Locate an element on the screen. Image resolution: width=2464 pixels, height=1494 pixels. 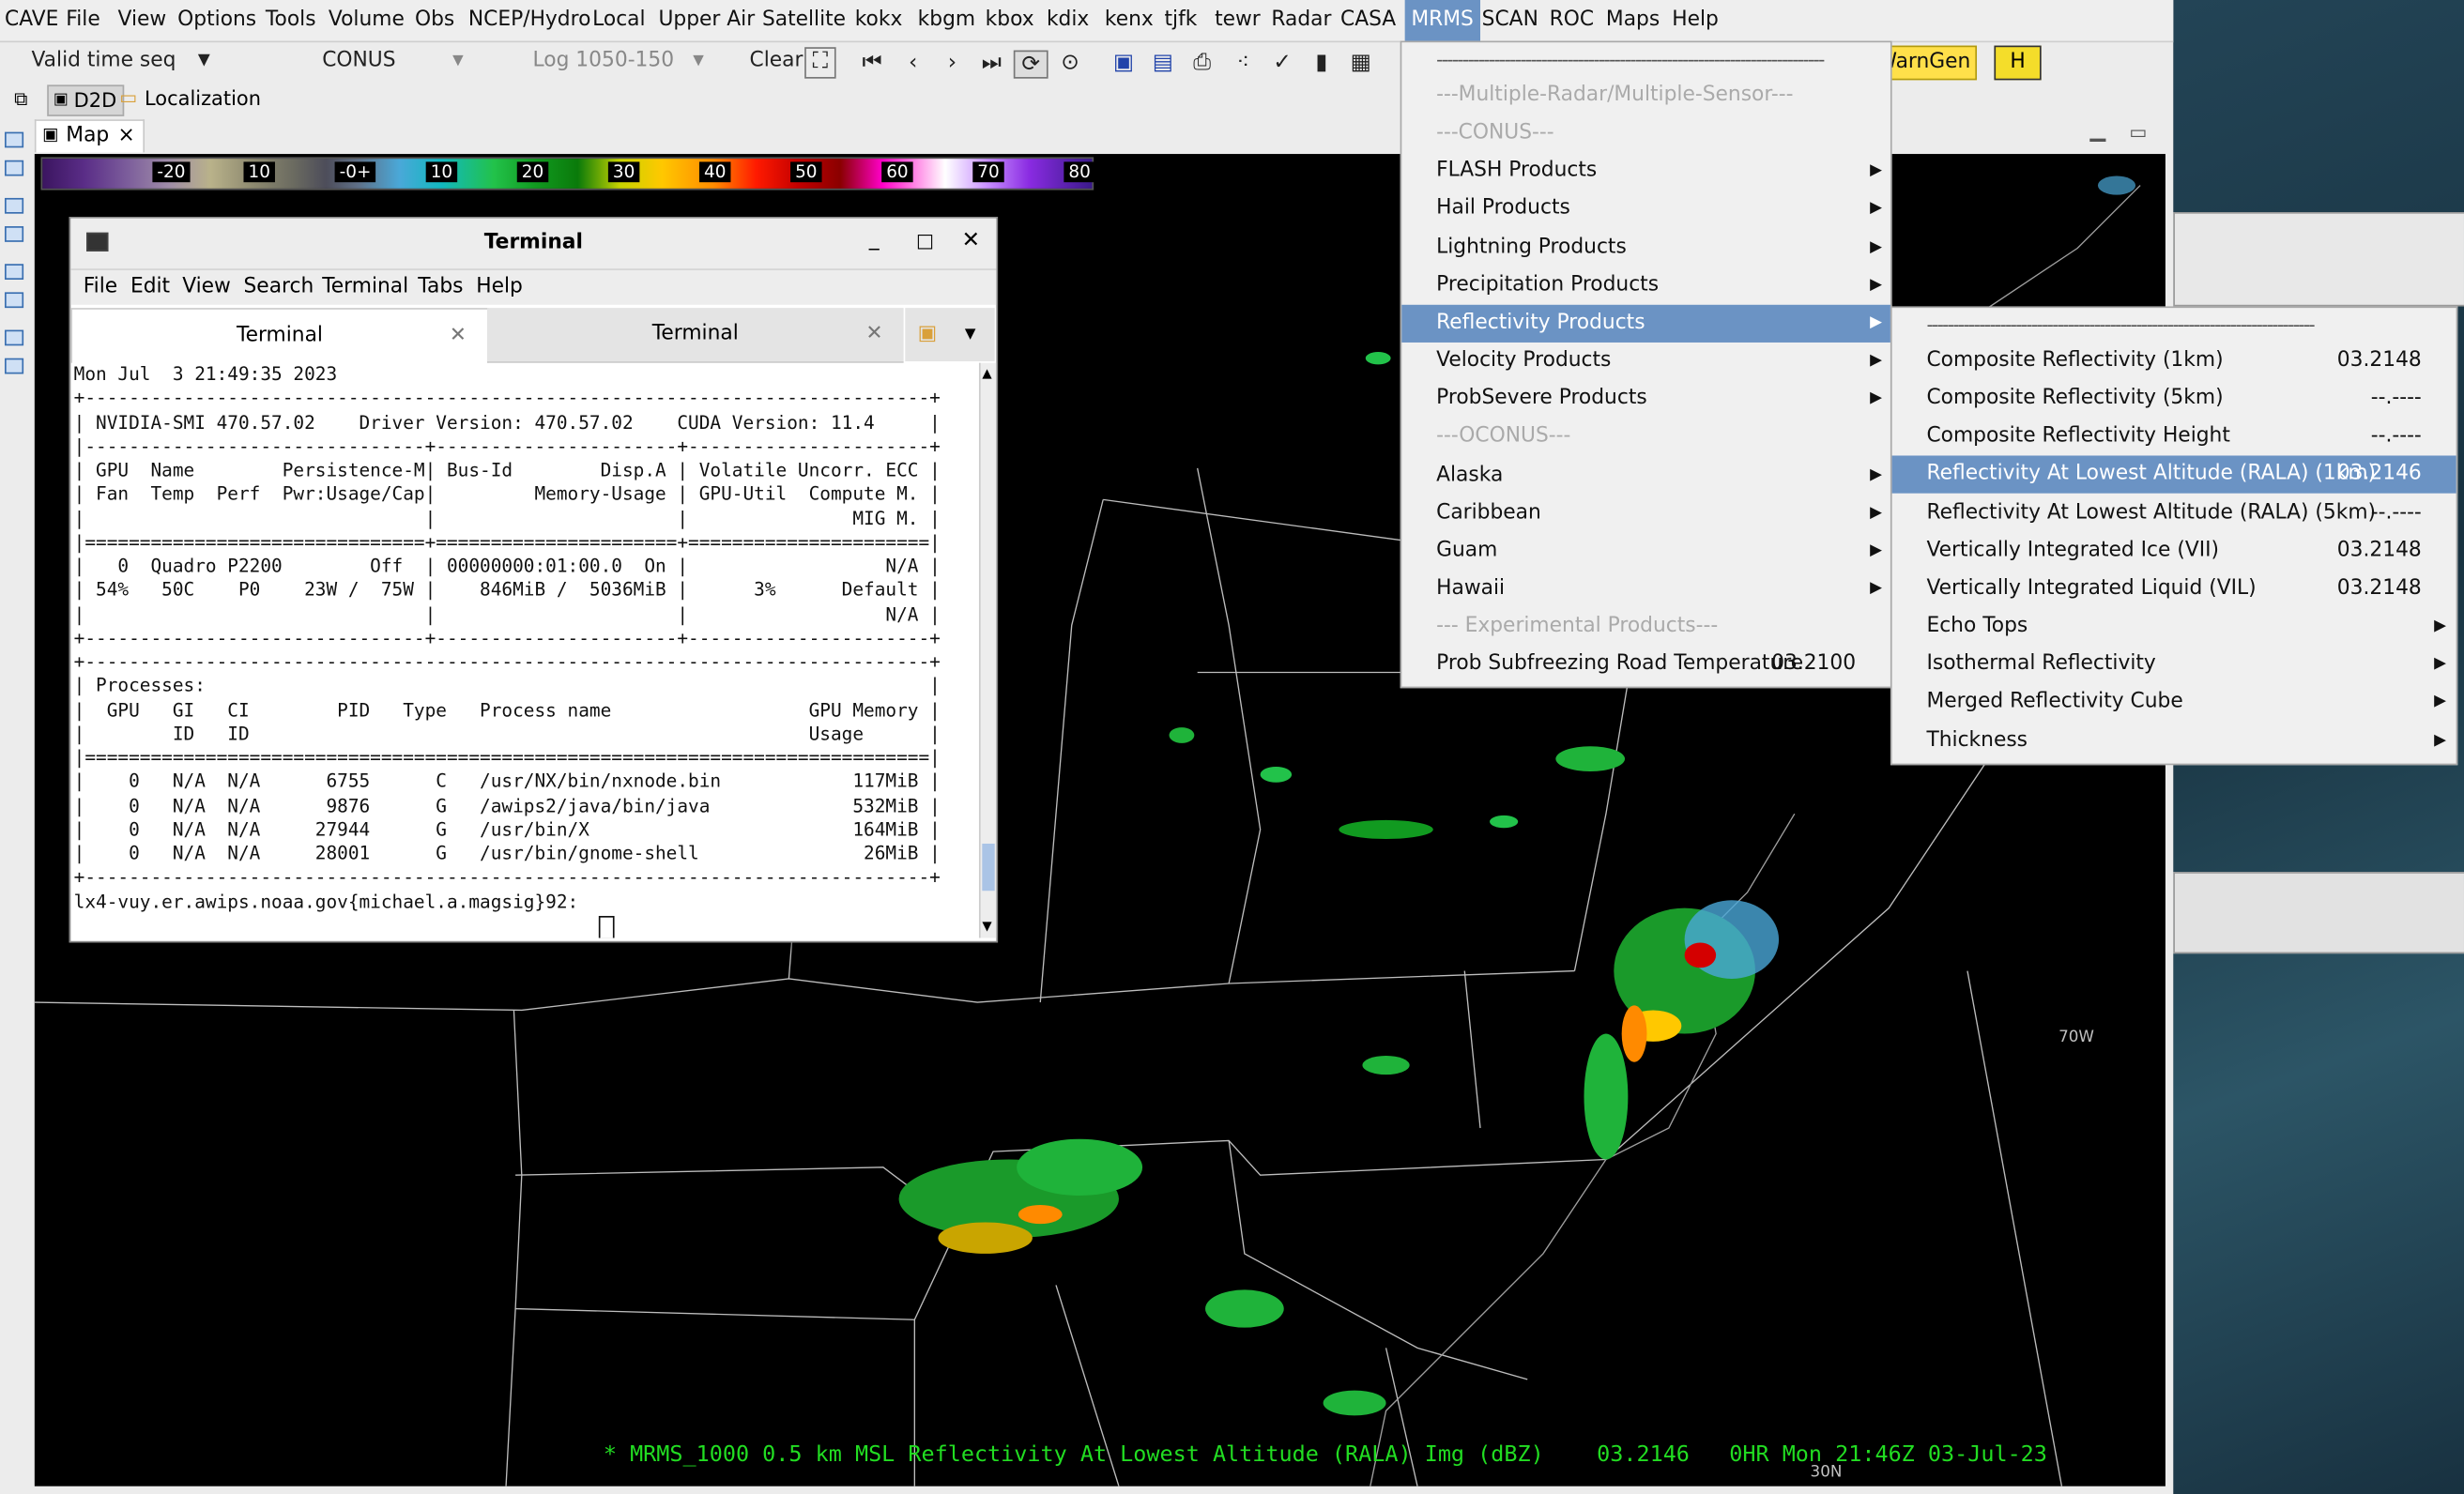
menu-kenx: kenx is located at coordinates (1130, 19).